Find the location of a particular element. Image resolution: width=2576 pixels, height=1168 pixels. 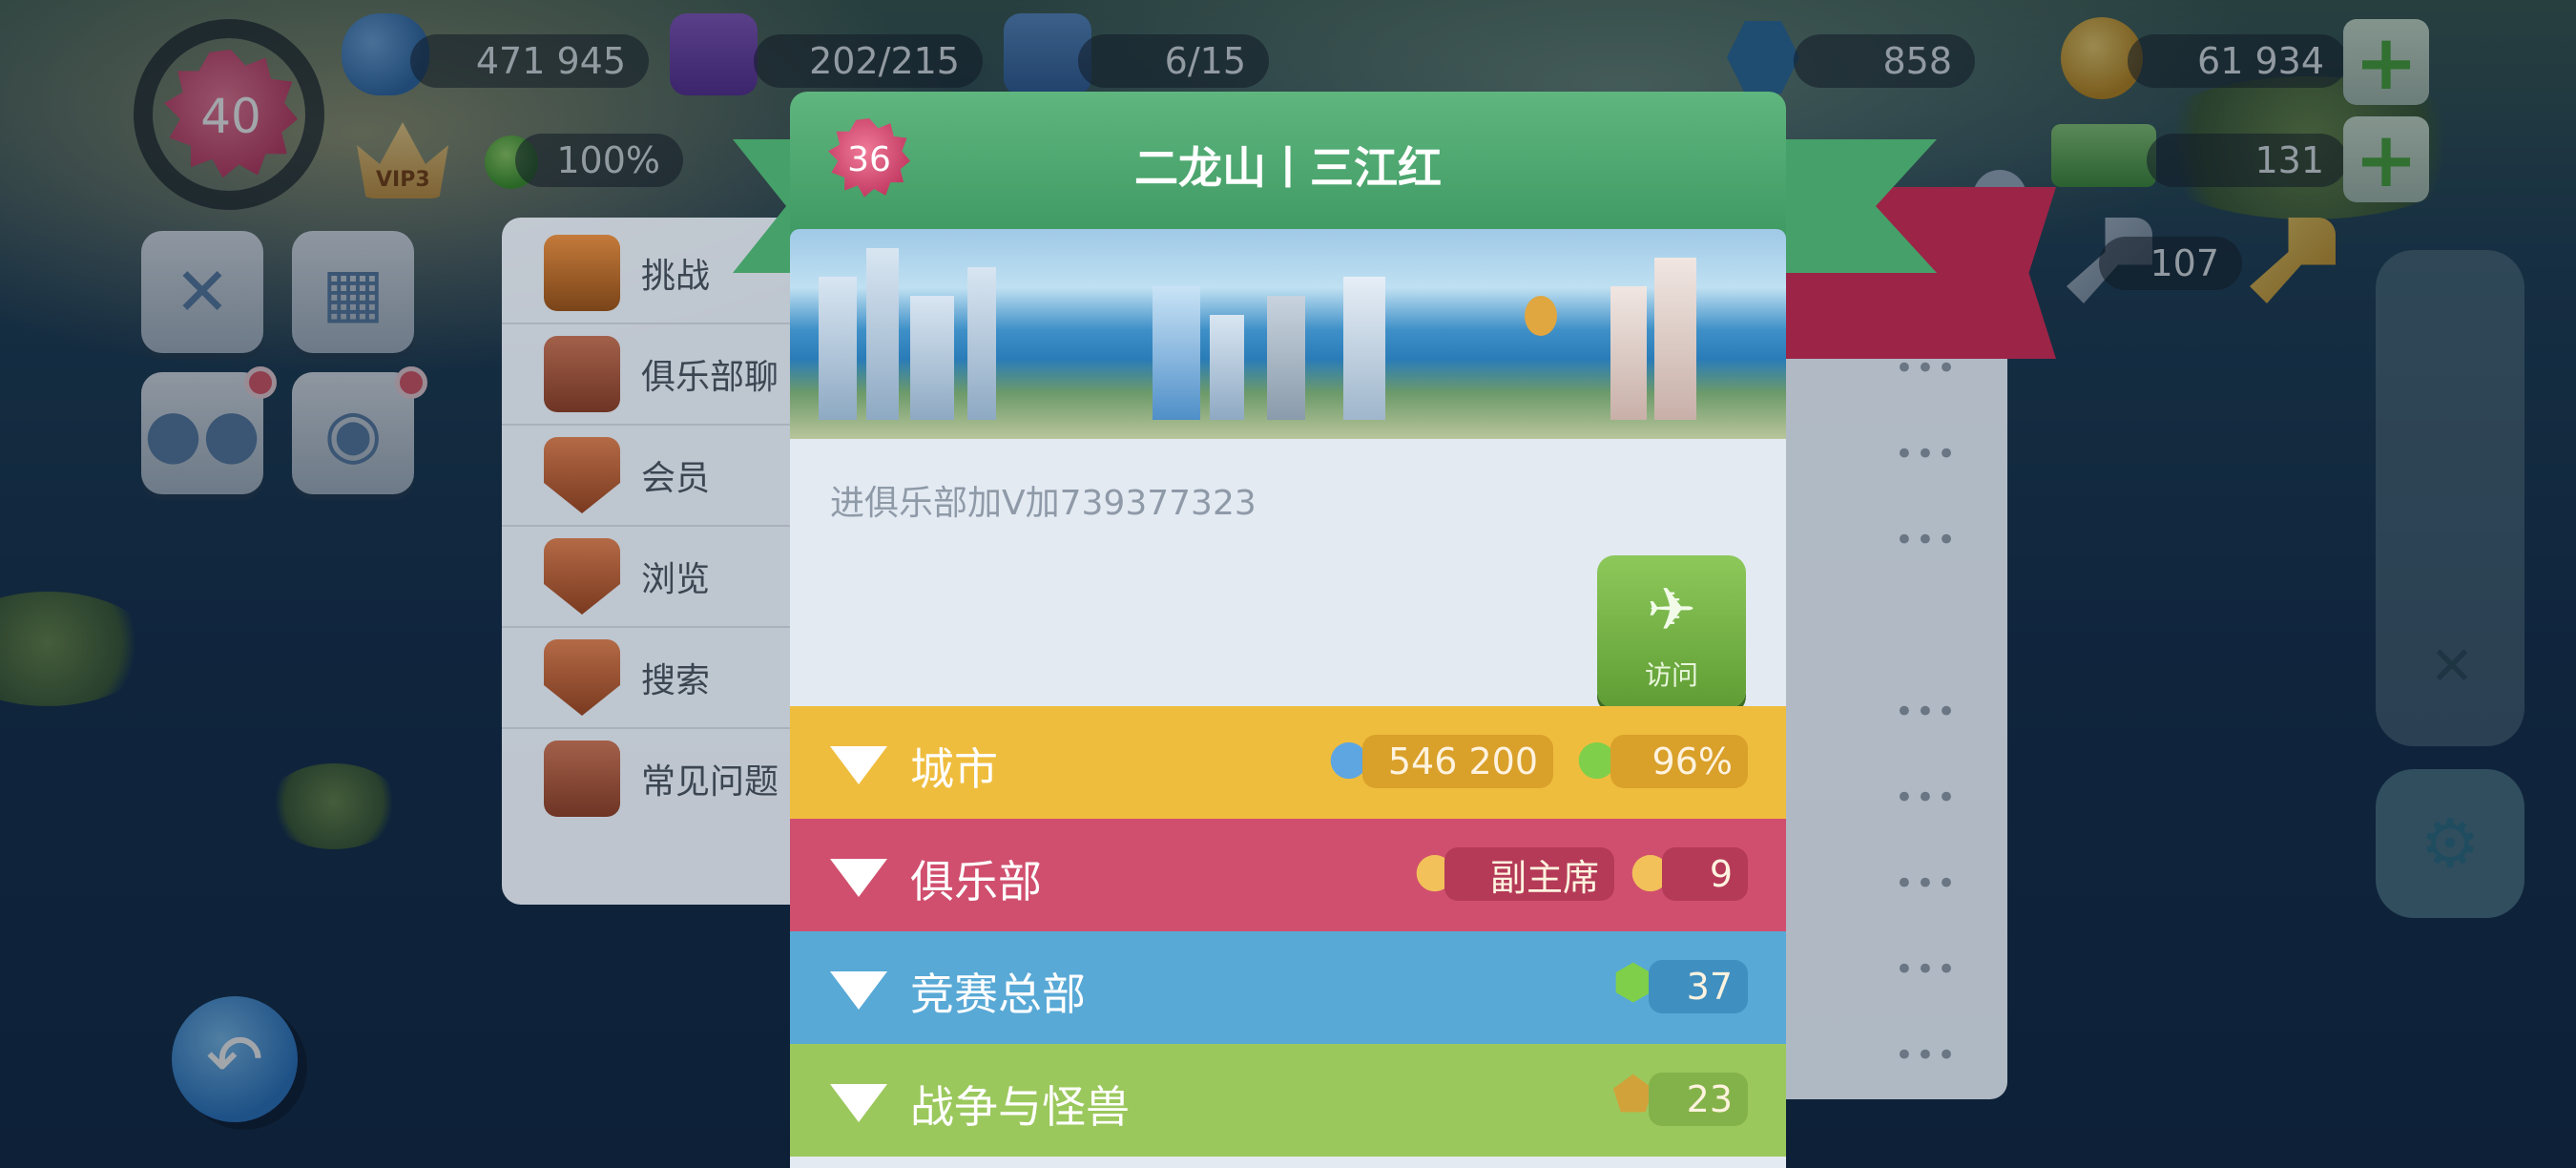

club-description: 进俱乐部加V加739377323 is located at coordinates (1043, 504).